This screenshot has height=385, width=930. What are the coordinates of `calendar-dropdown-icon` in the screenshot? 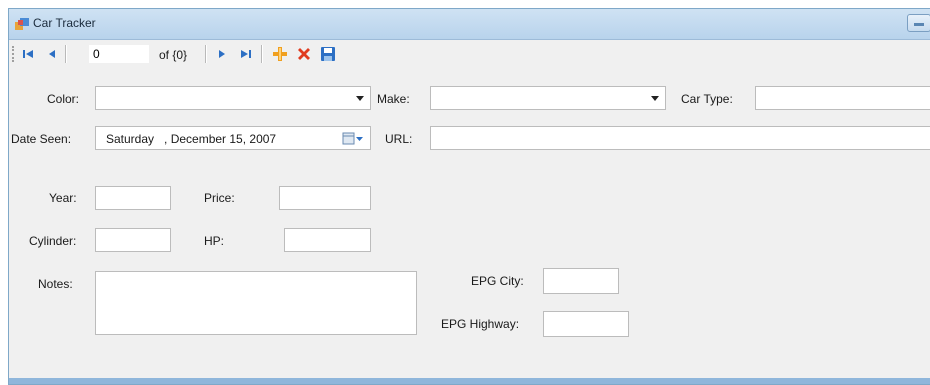 It's located at (353, 139).